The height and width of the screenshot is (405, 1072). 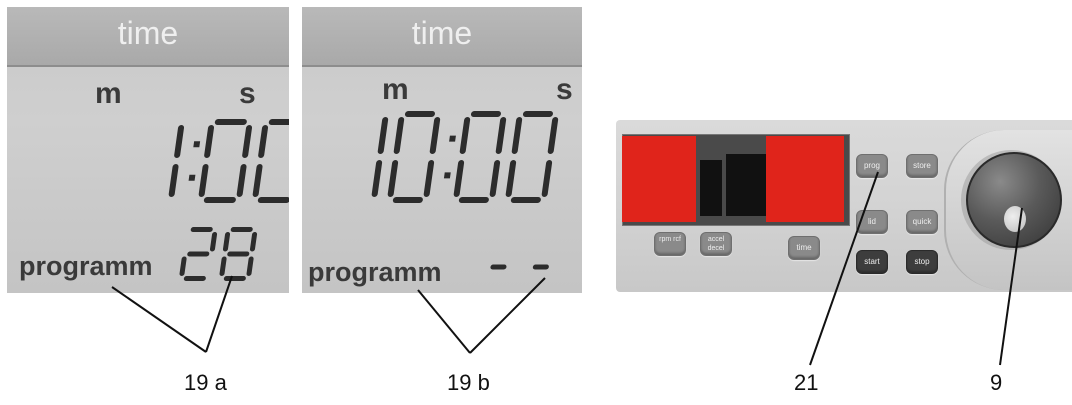 What do you see at coordinates (922, 222) in the screenshot?
I see `quick-button: quick` at bounding box center [922, 222].